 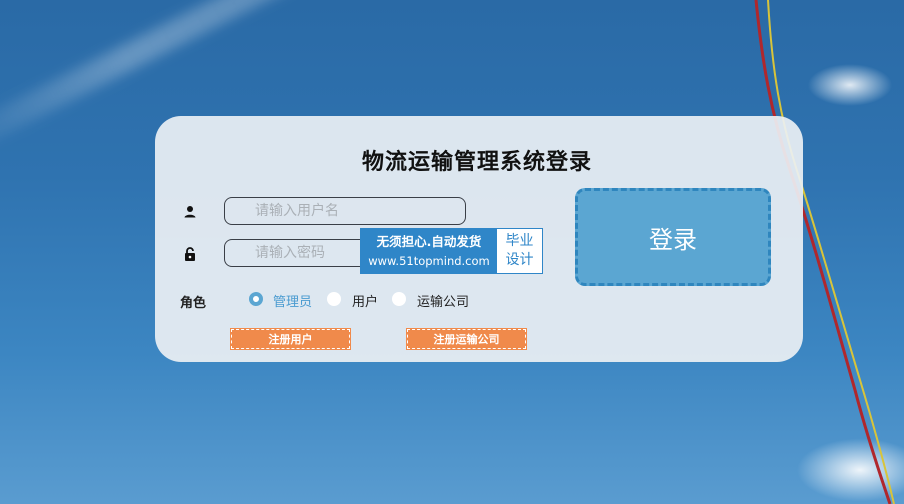 I want to click on watermark-text: 无须担心.自动发货 www.51topmind.com, so click(x=429, y=251).